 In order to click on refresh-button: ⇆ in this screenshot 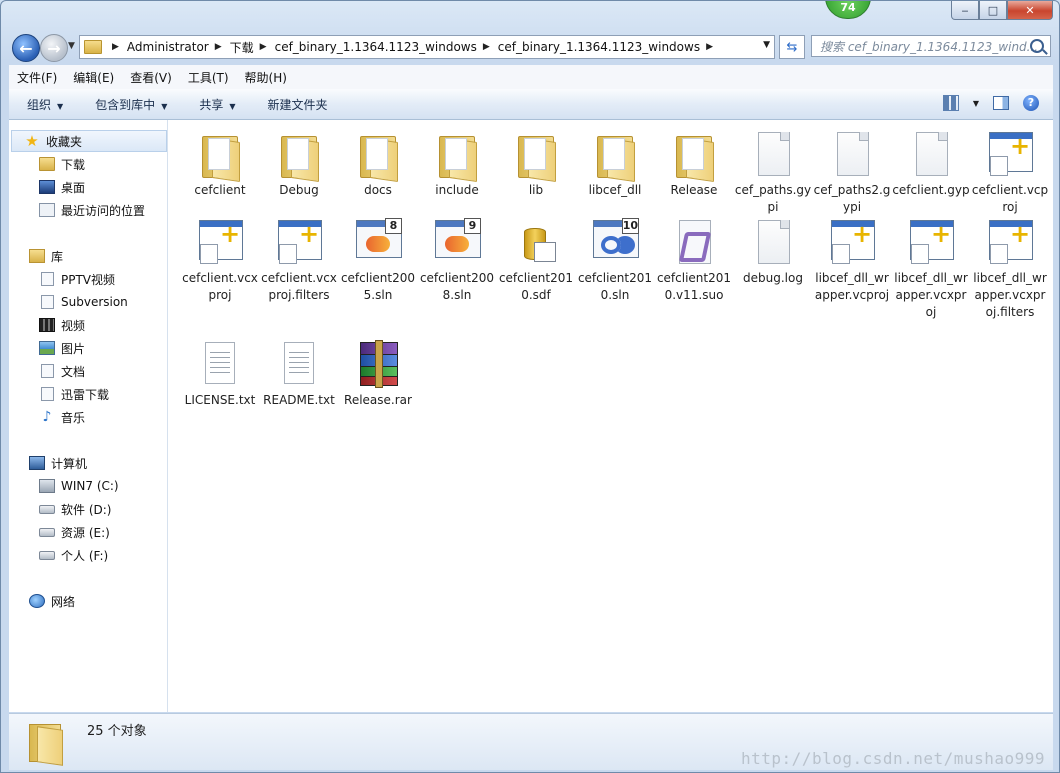, I will do `click(792, 47)`.